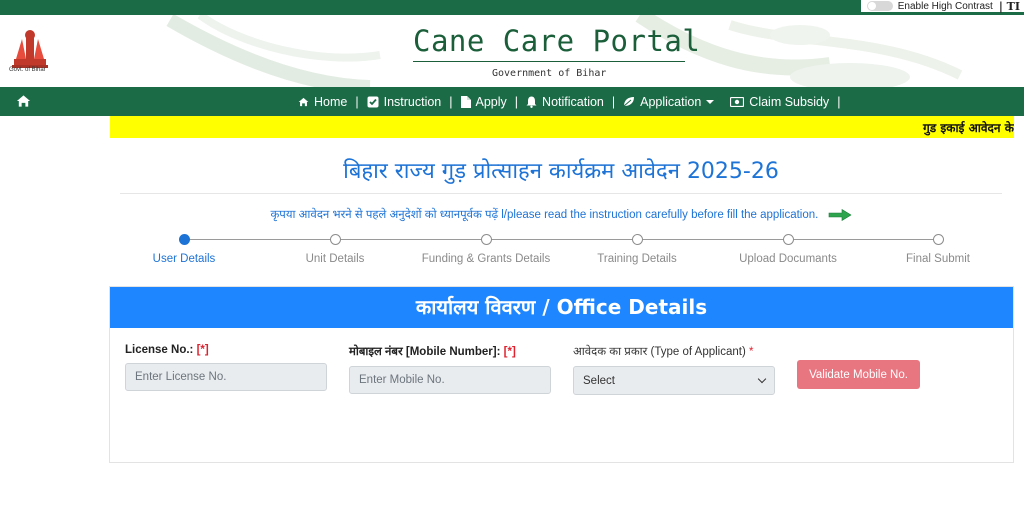 Image resolution: width=1024 pixels, height=511 pixels. I want to click on step-unit-details: Unit Details, so click(335, 248).